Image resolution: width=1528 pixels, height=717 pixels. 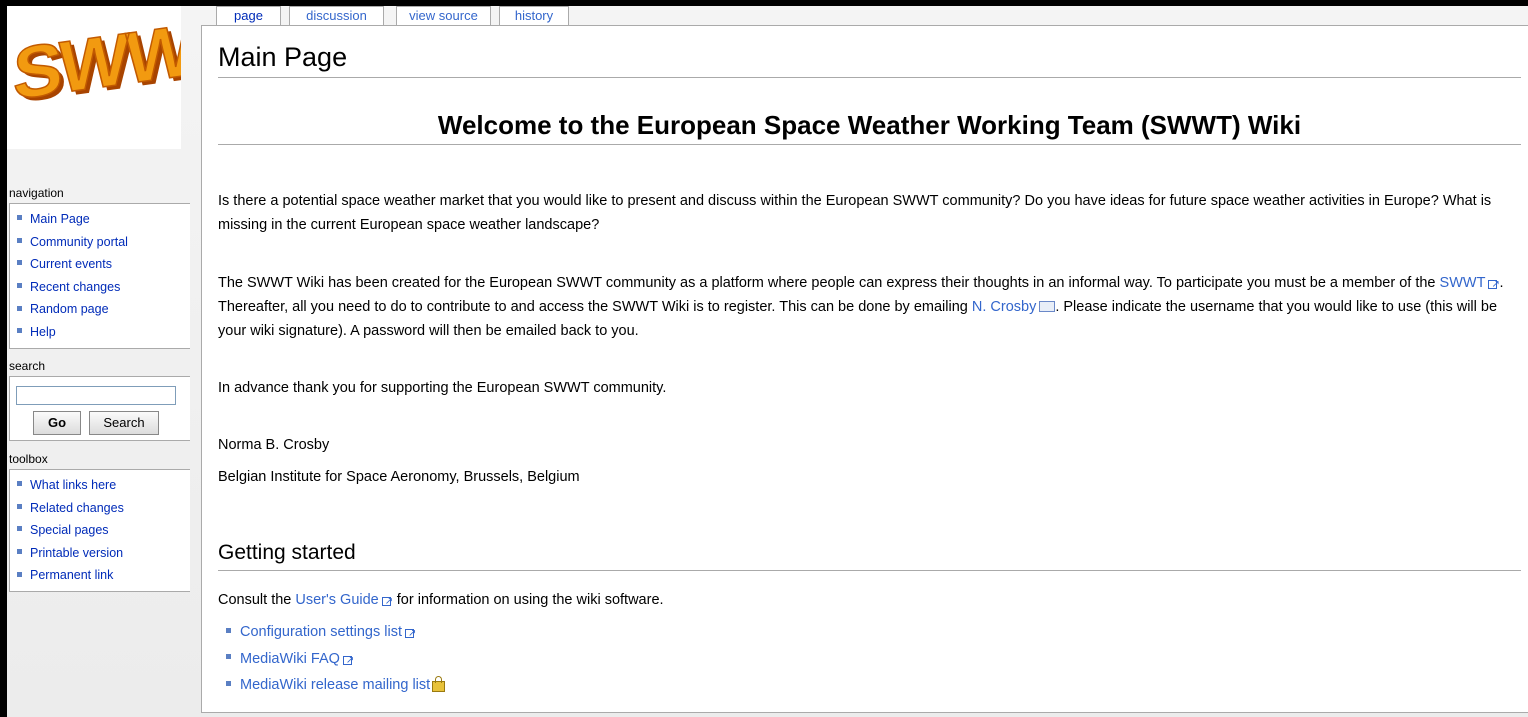 I want to click on title-divider, so click(x=869, y=77).